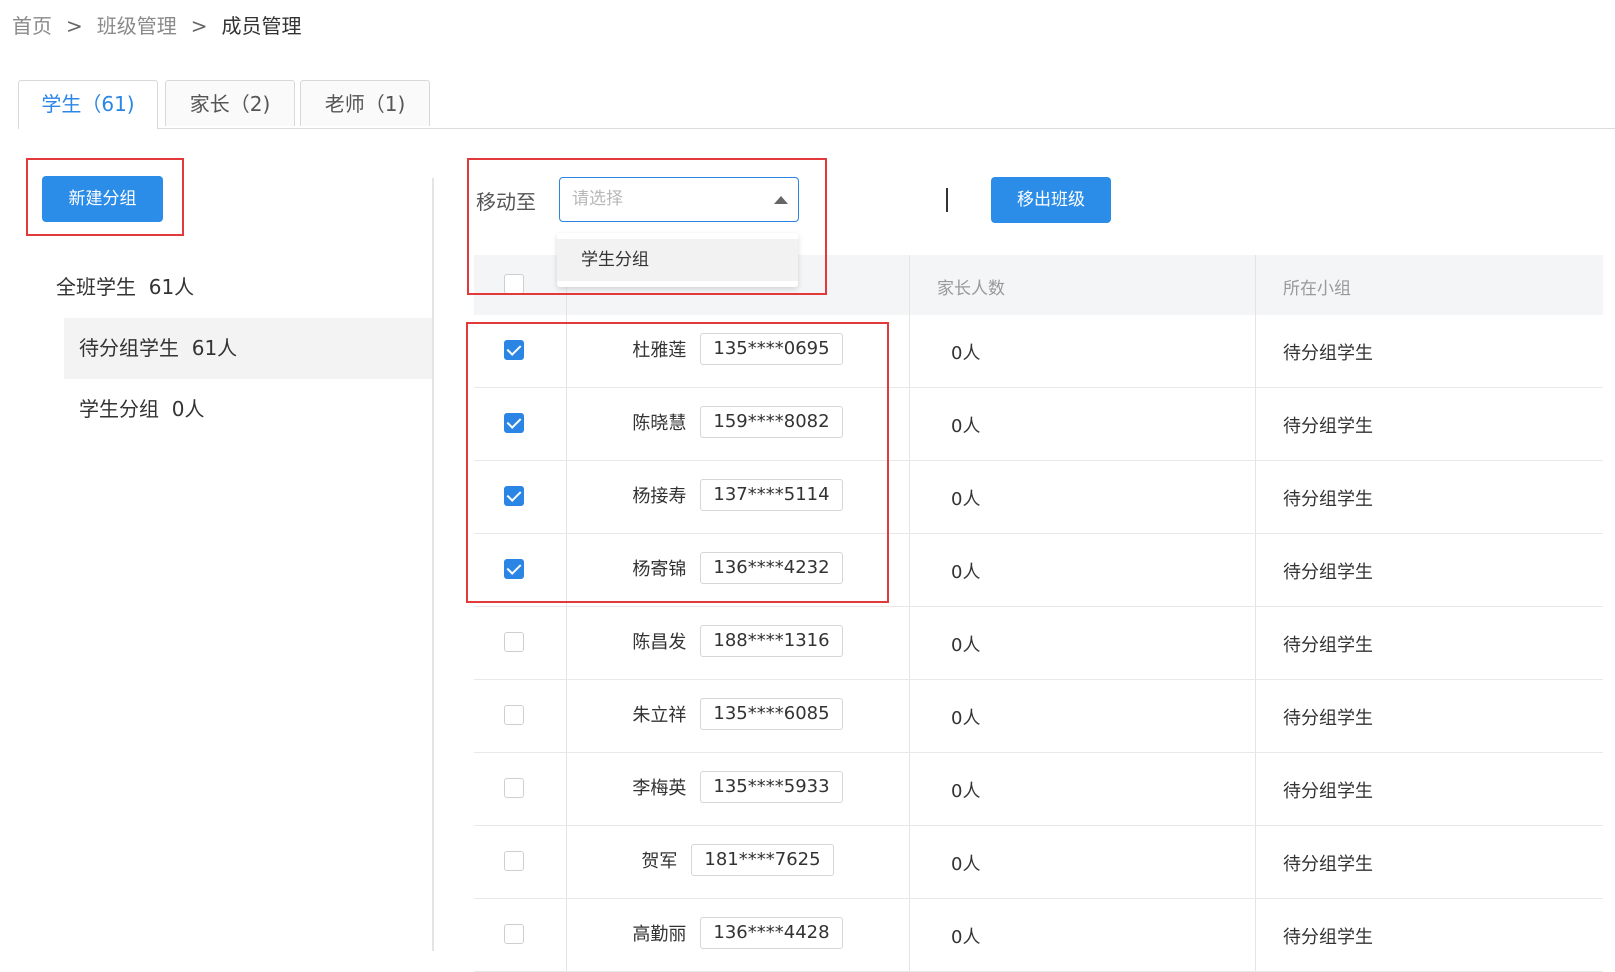  Describe the element at coordinates (762, 860) in the screenshot. I see `student-phone: 181****7625` at that location.